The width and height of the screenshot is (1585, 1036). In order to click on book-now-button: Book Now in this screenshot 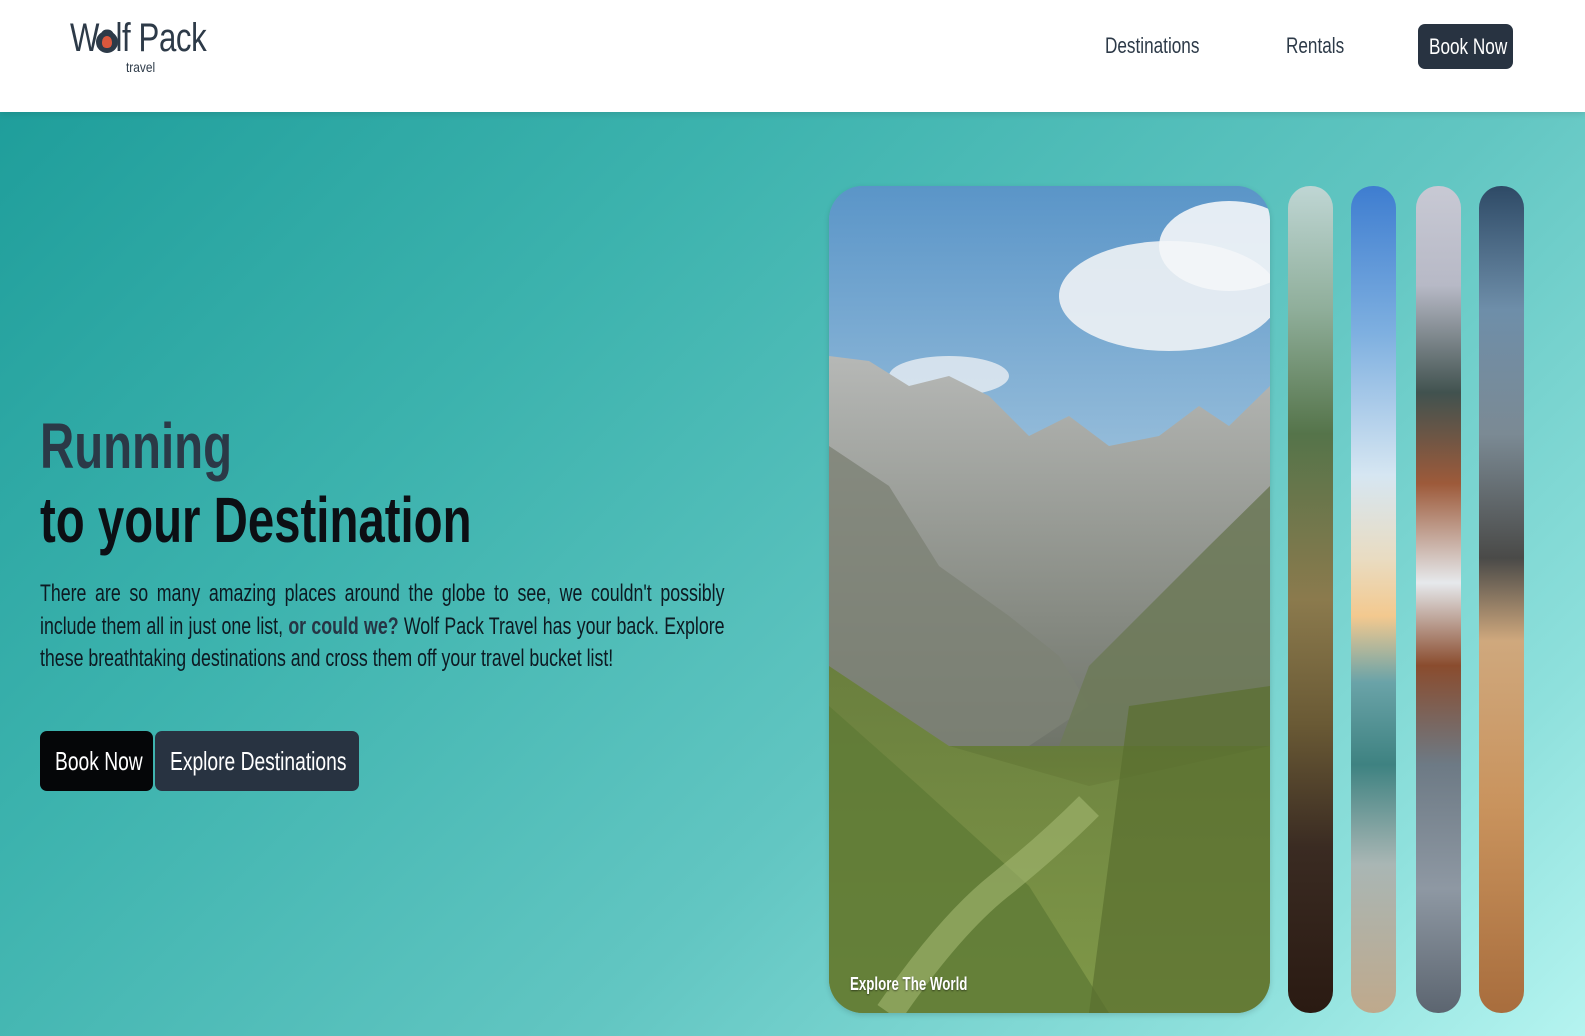, I will do `click(96, 761)`.